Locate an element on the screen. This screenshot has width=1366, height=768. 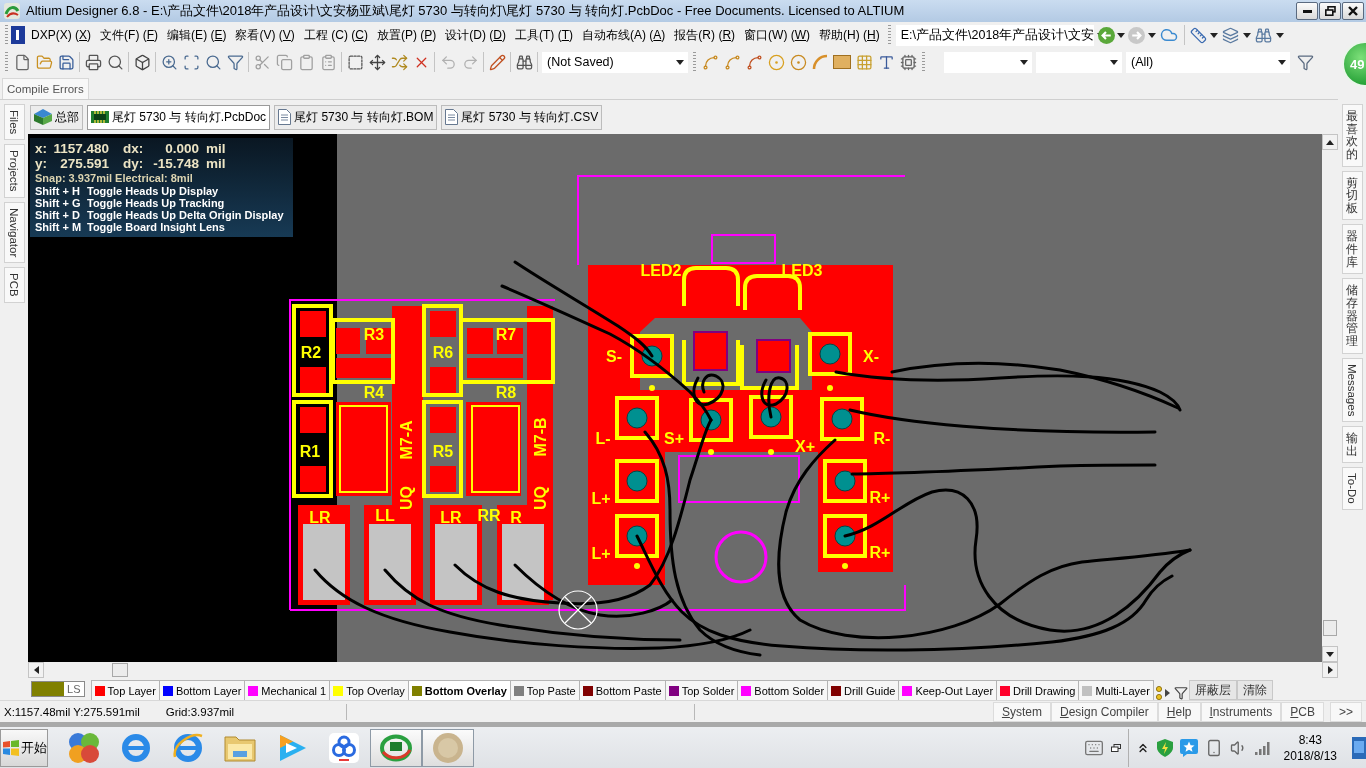
more-panels-button: >> is located at coordinates (1346, 711).